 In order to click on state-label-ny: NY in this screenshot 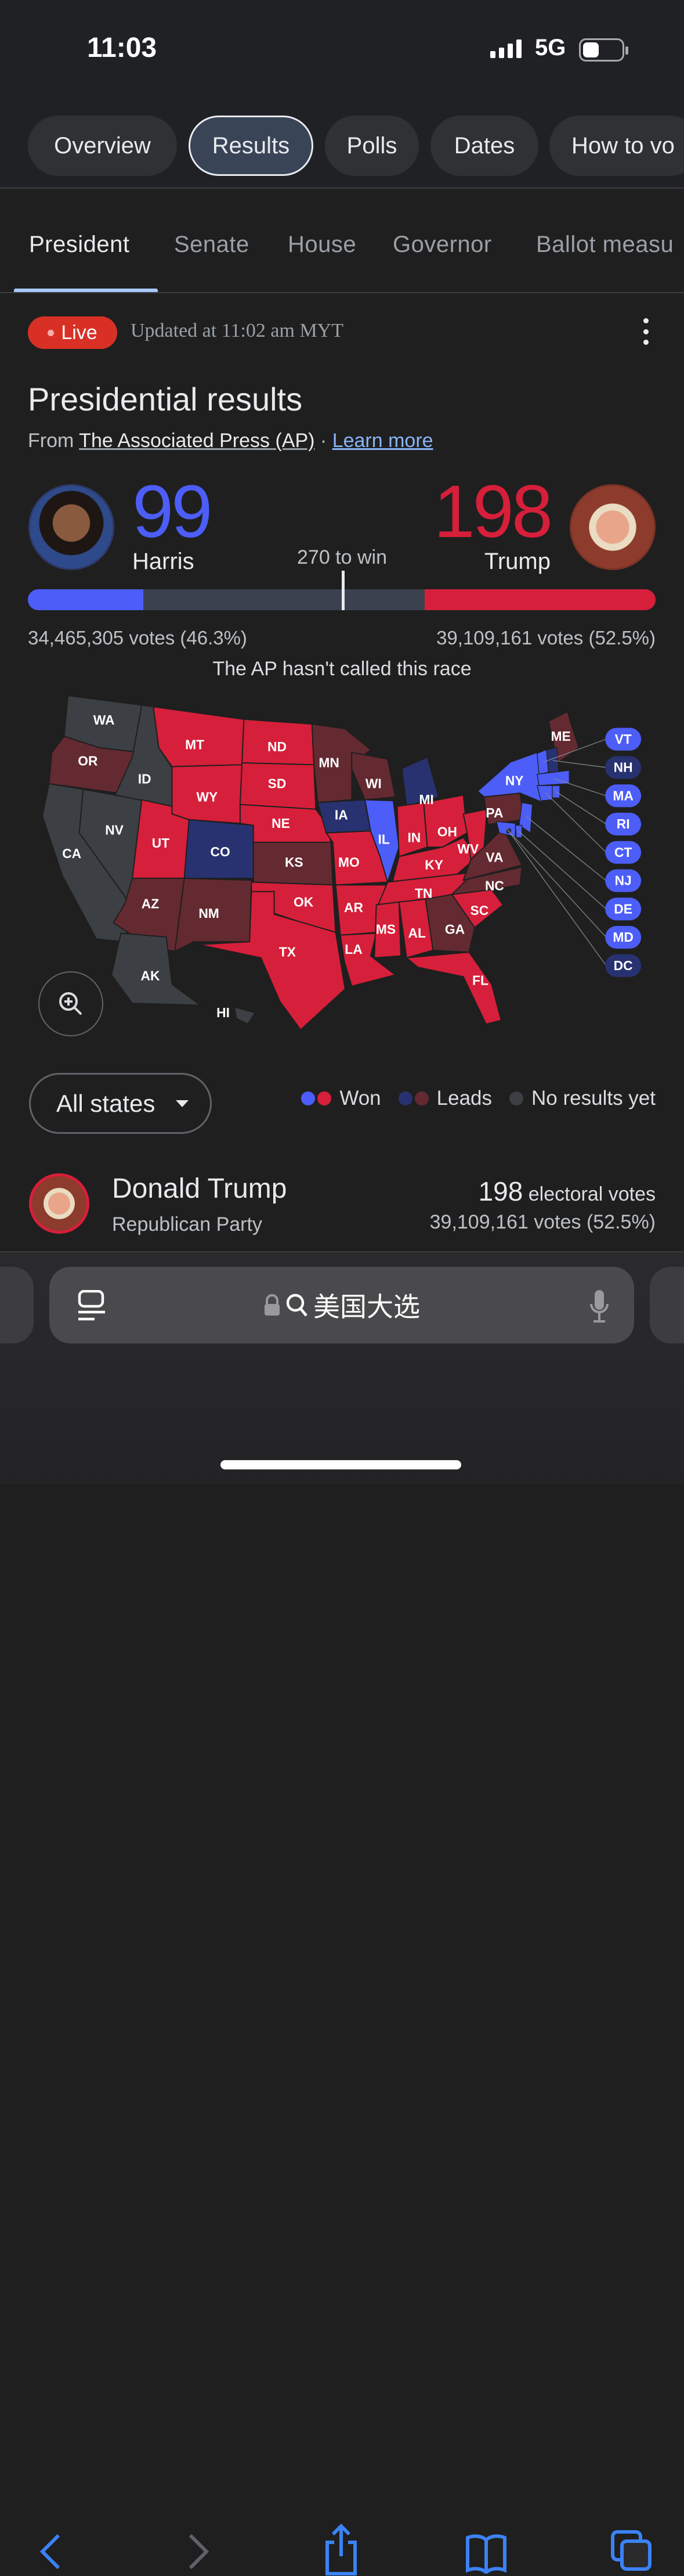, I will do `click(514, 780)`.